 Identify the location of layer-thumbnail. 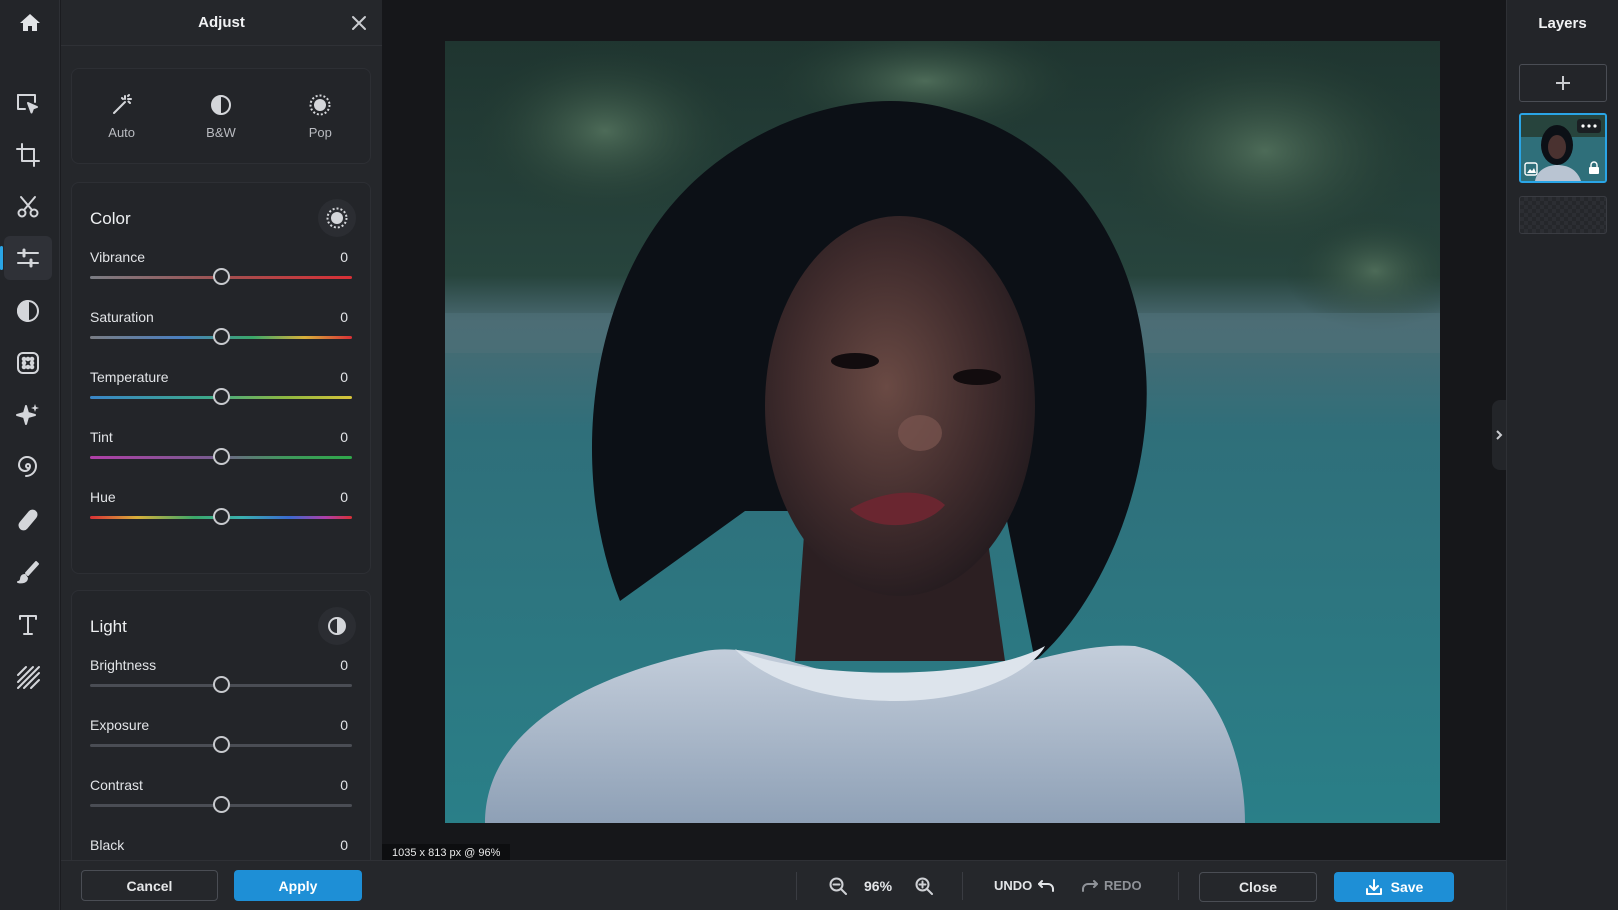
(1563, 148).